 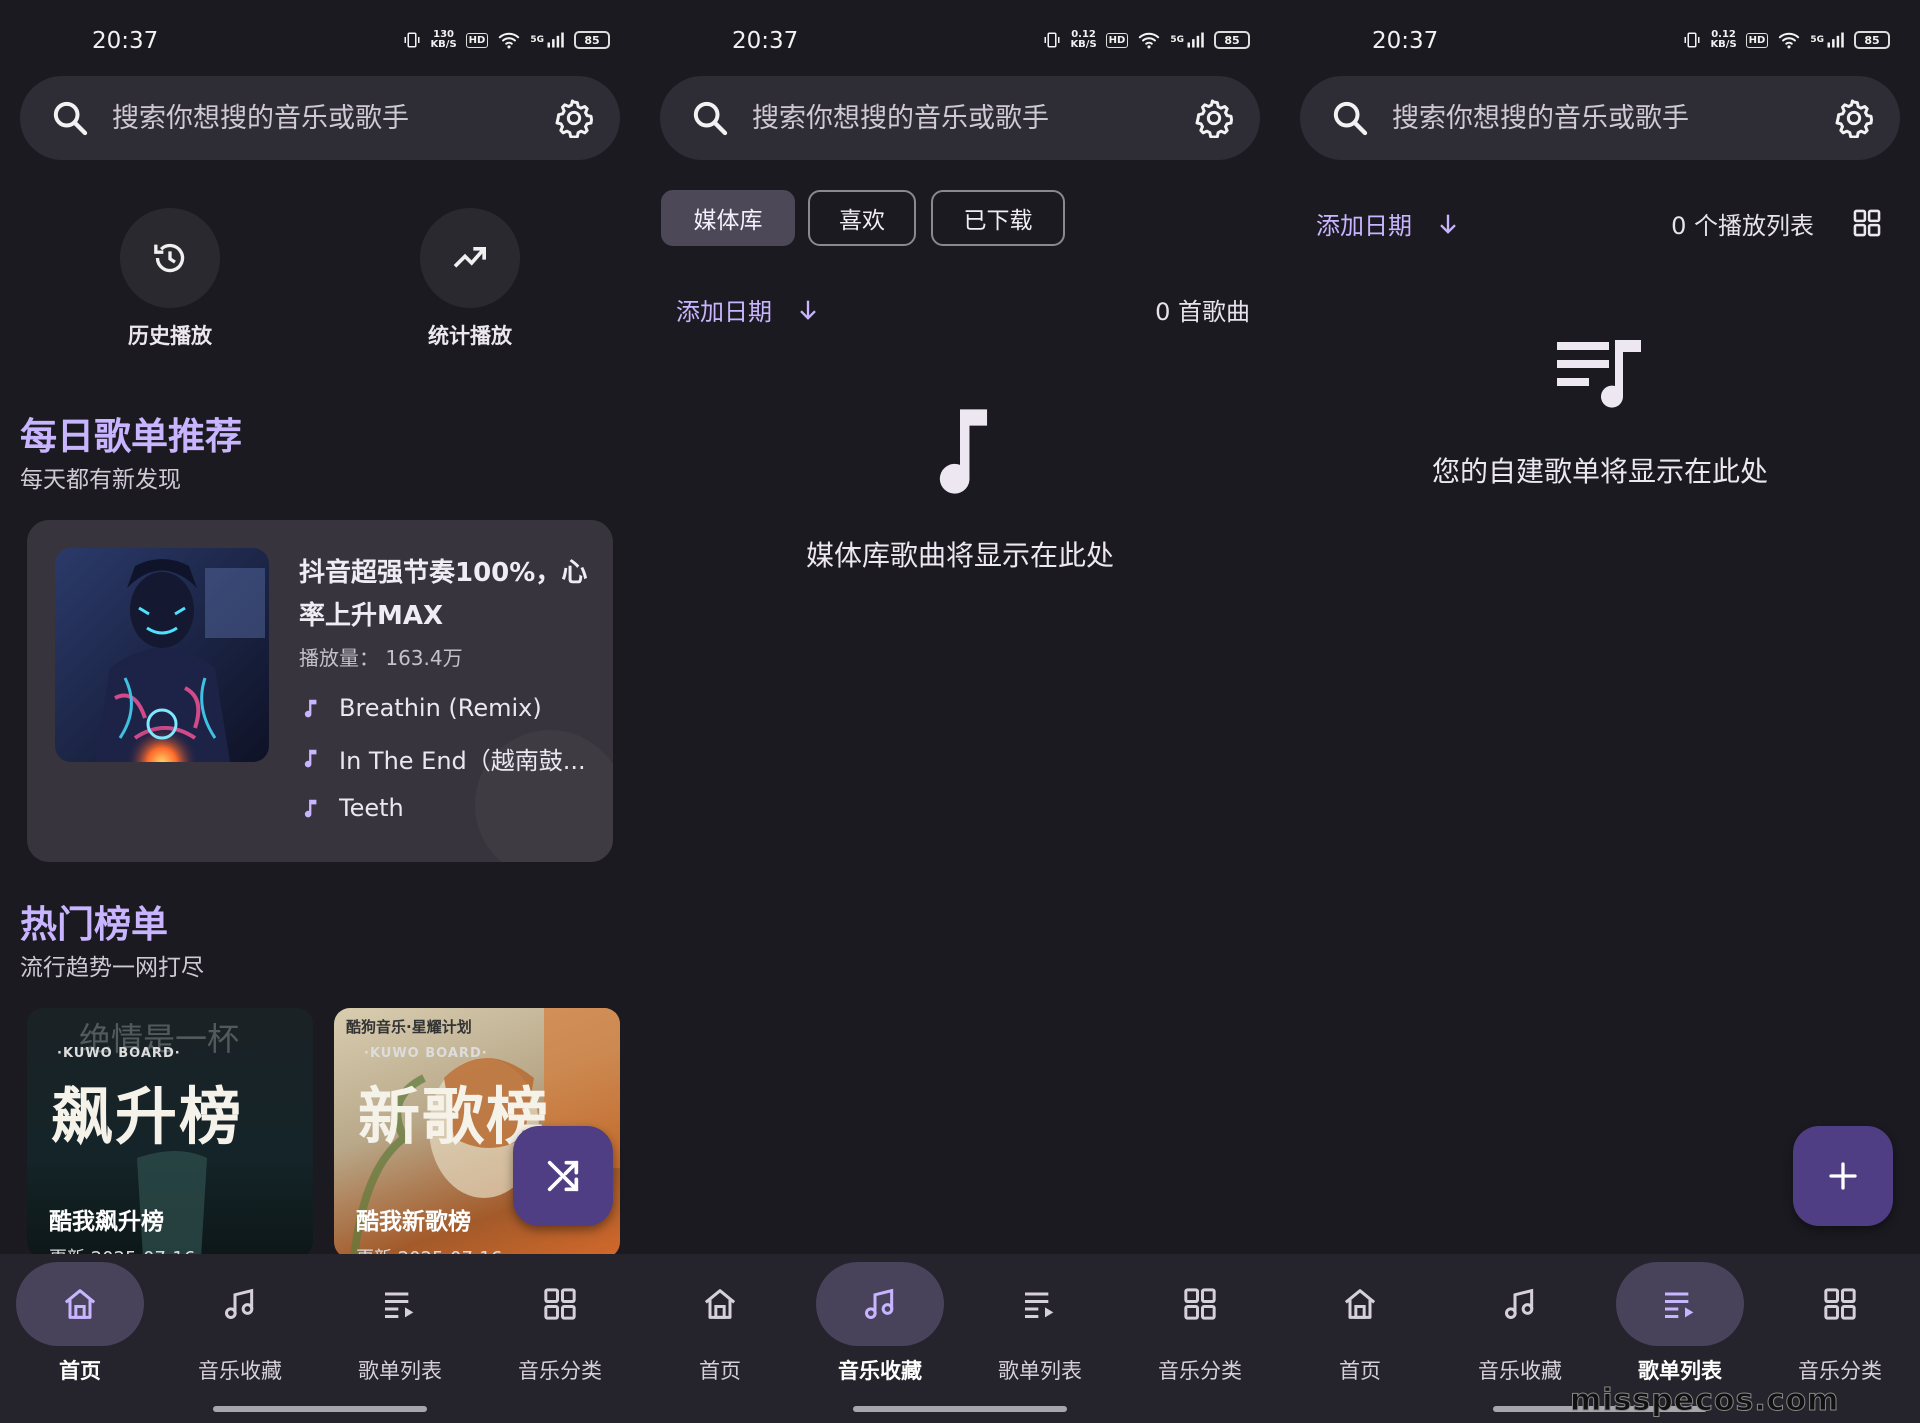 I want to click on history-play-button: 历史播放, so click(x=170, y=279).